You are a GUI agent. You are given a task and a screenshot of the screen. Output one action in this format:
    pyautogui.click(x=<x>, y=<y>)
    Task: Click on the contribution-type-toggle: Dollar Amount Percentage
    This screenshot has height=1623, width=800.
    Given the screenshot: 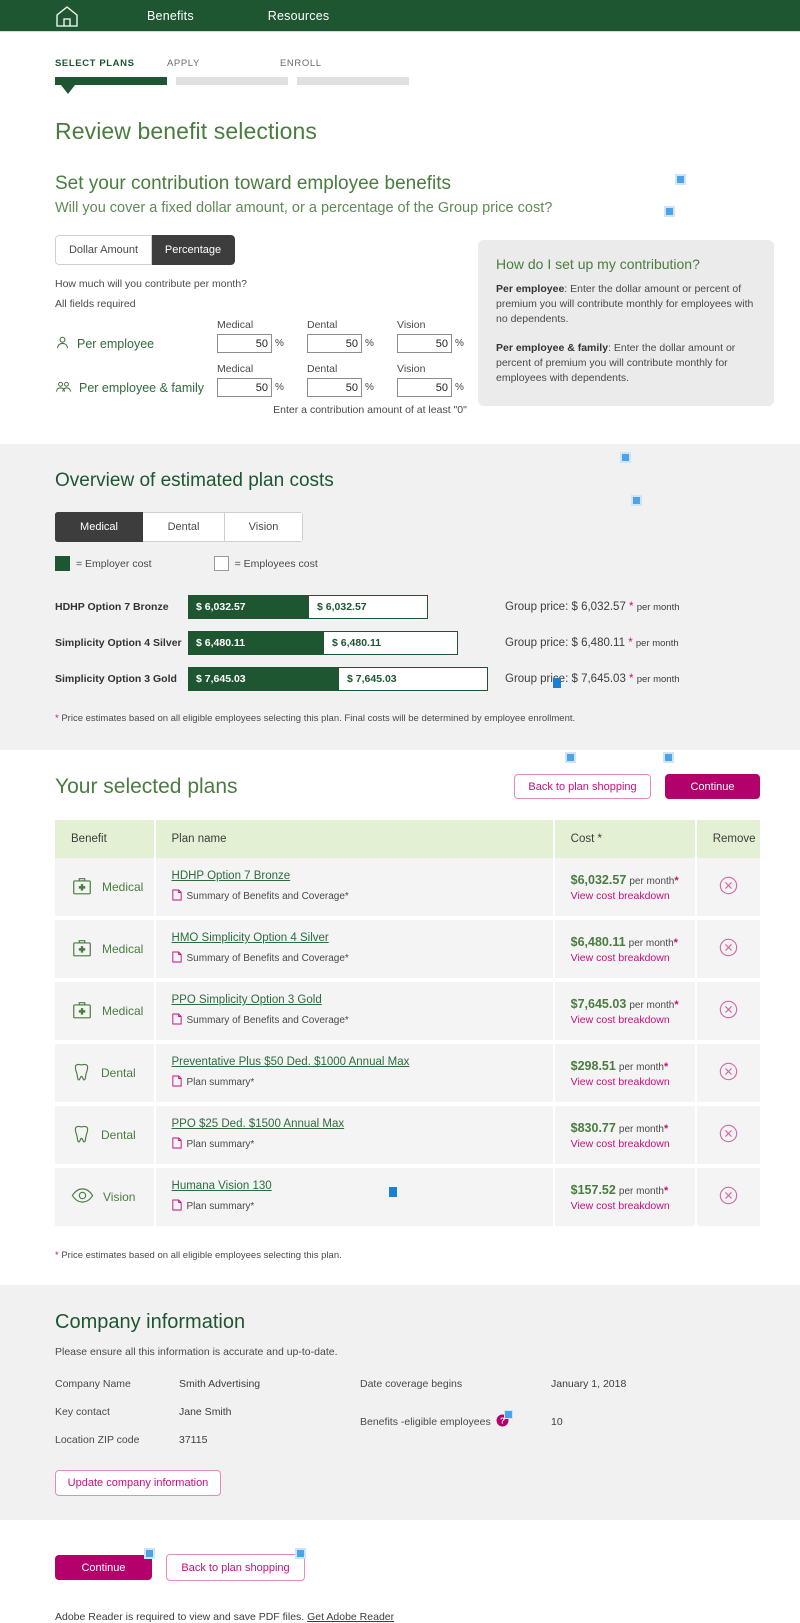 What is the action you would take?
    pyautogui.click(x=145, y=250)
    